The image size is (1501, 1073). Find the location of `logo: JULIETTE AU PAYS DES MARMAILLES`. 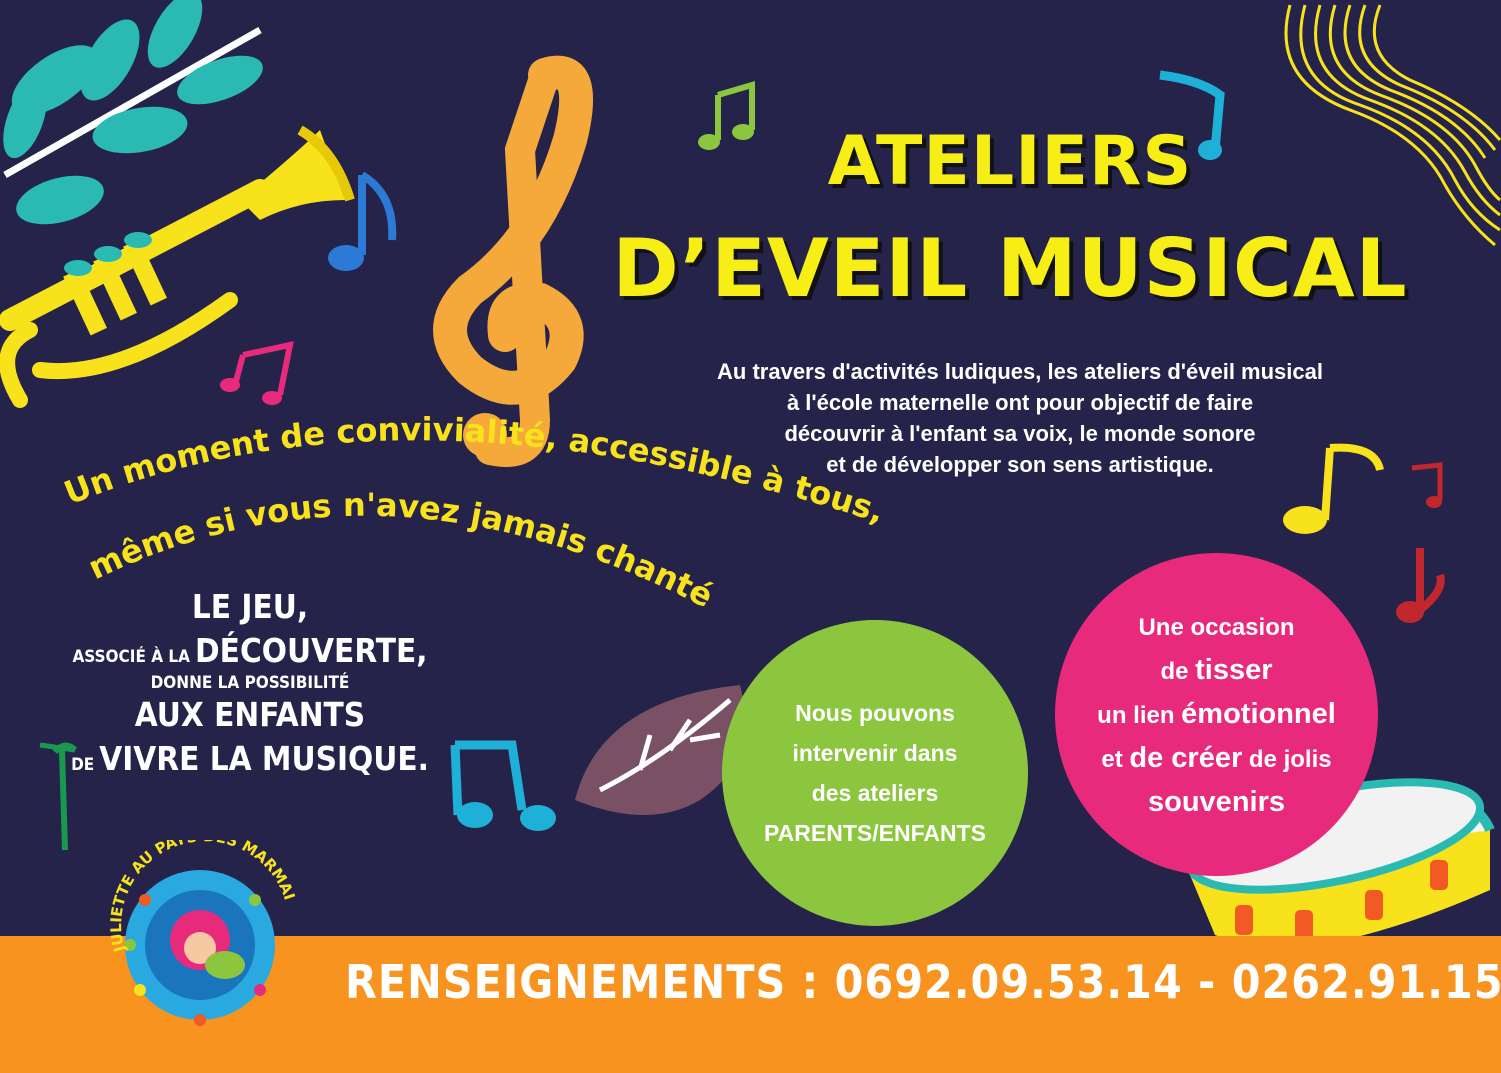

logo: JULIETTE AU PAYS DES MARMAILLES is located at coordinates (192, 933).